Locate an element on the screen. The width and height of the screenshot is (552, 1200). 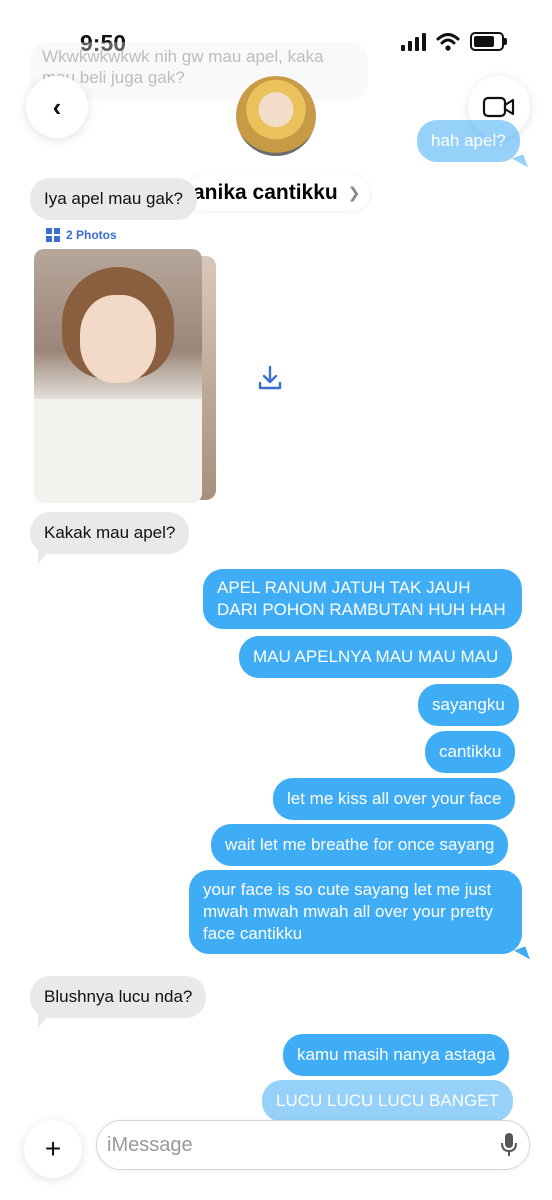
chevron-left-icon: ‹ is located at coordinates (57, 106).